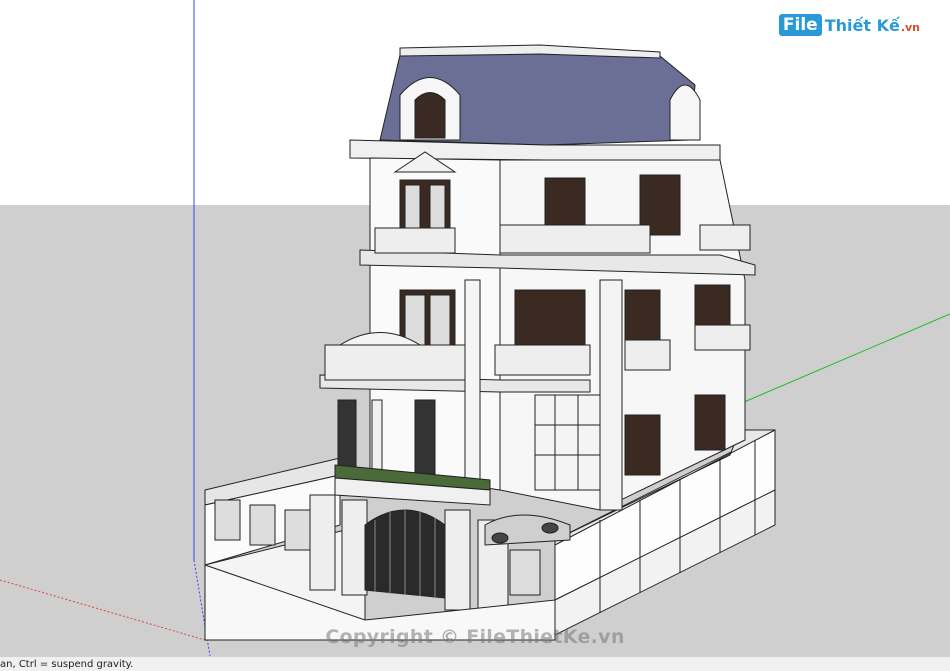 This screenshot has width=950, height=671. What do you see at coordinates (800, 25) in the screenshot?
I see `logo-box: File` at bounding box center [800, 25].